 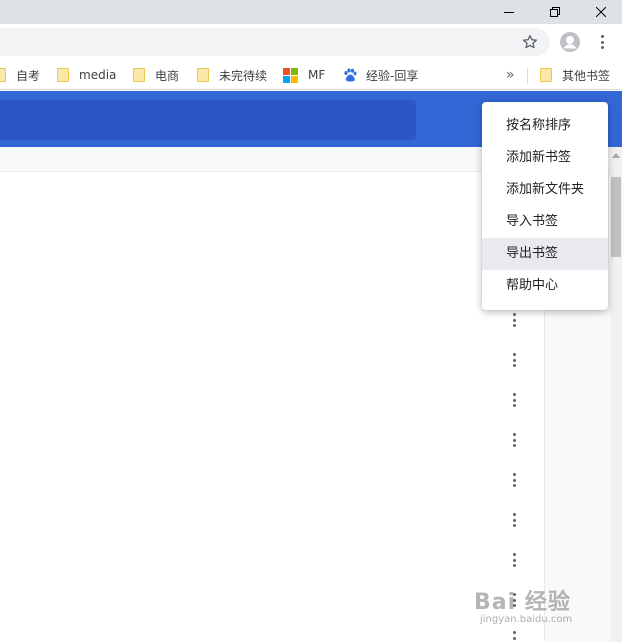 I want to click on menu-item-import-bookmarks: 导入书签, so click(x=545, y=222).